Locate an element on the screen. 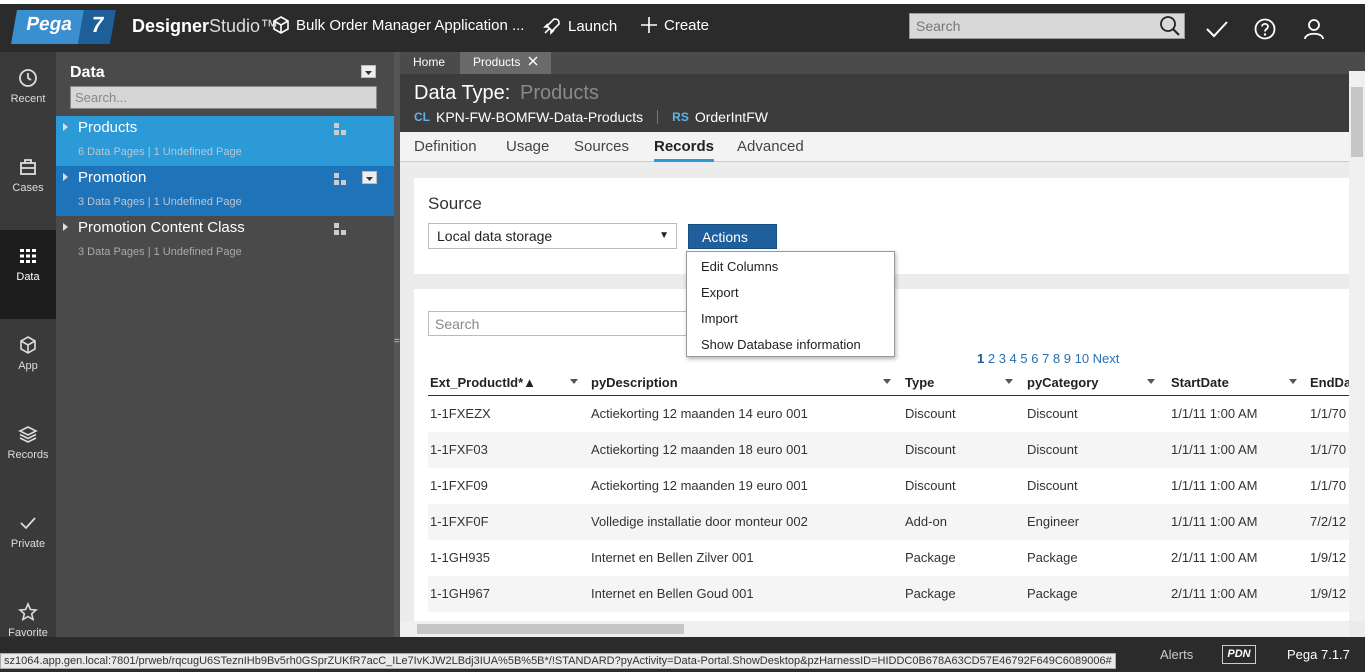 Image resolution: width=1365 pixels, height=672 pixels. cell-ext-productid: 1-1GH967 is located at coordinates (460, 593).